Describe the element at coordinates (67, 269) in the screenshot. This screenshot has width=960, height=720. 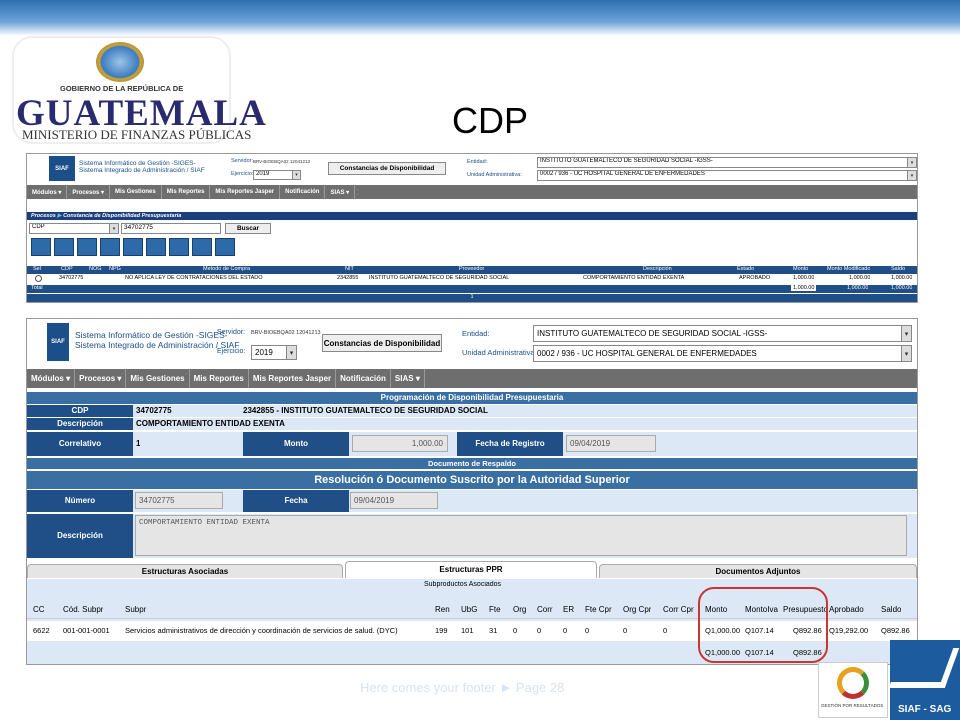
I see `col-cdp: CDP` at that location.